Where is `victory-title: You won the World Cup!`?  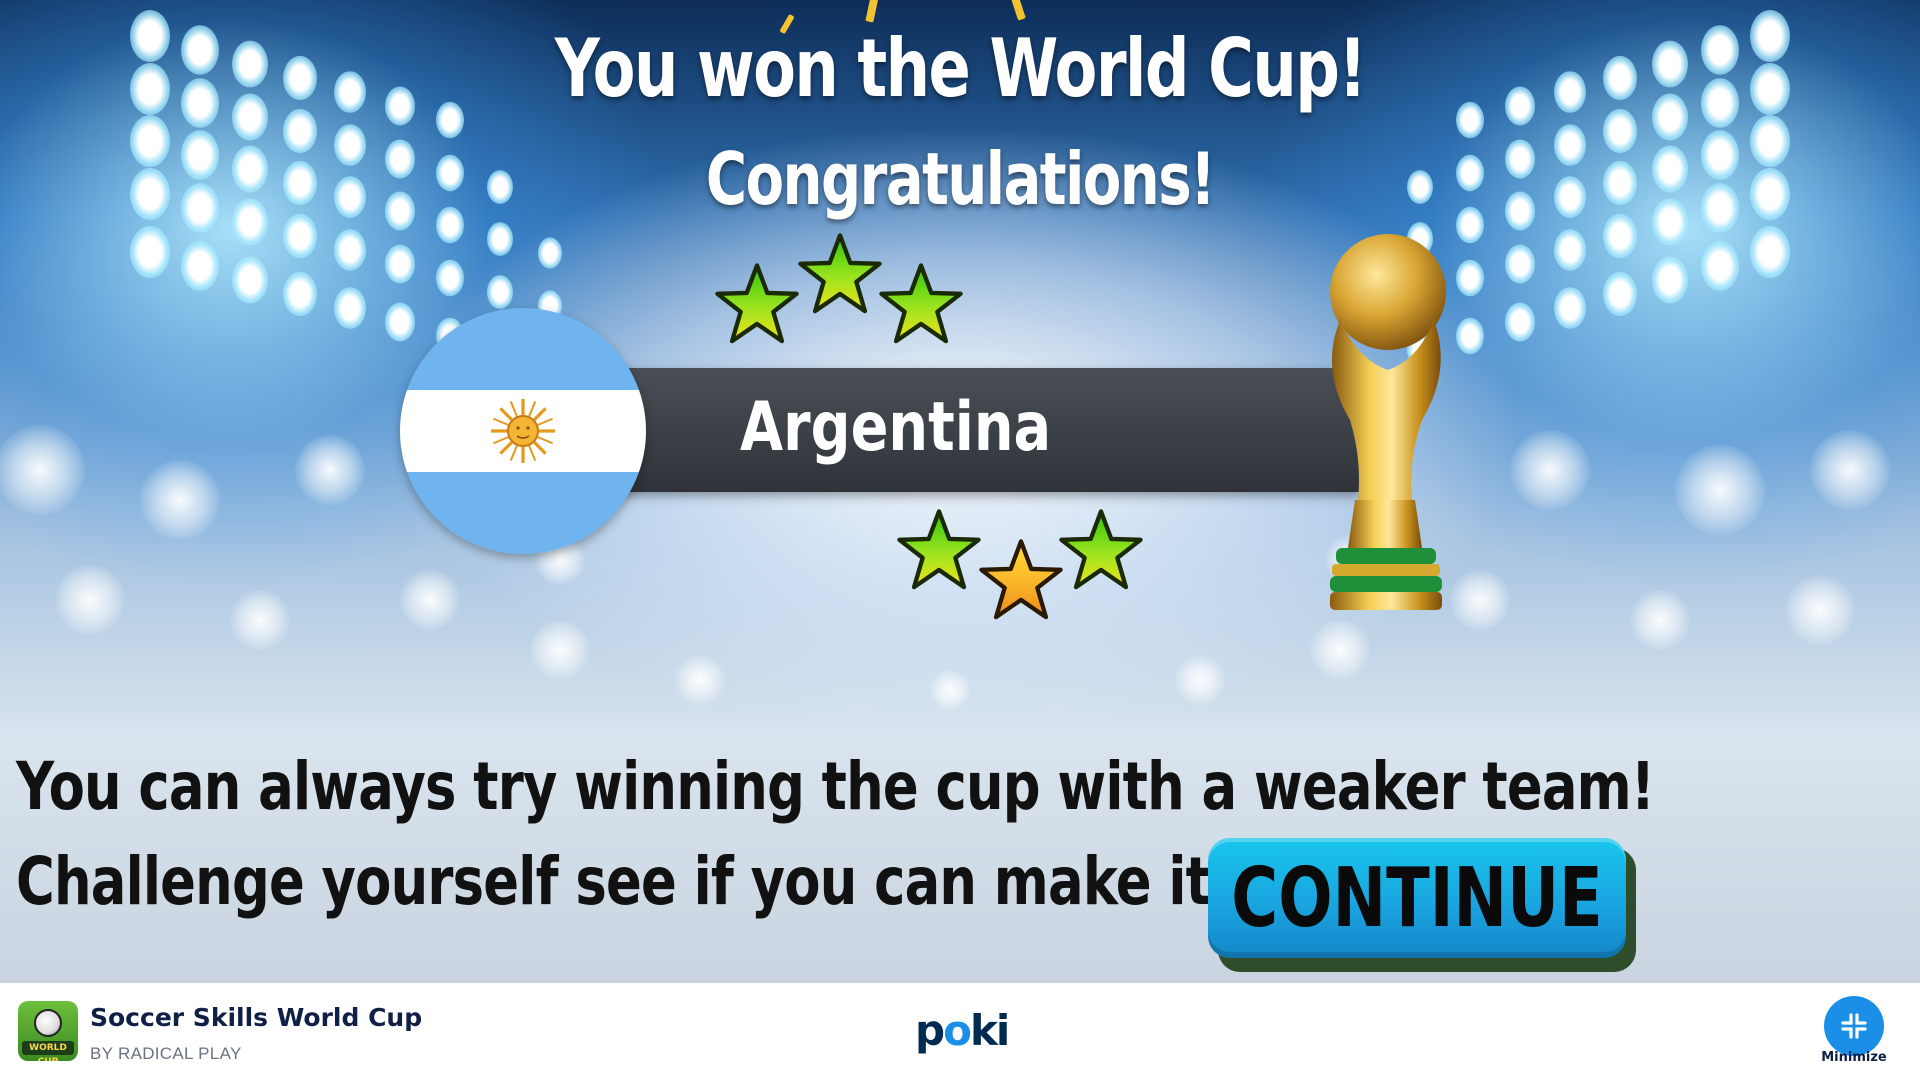 victory-title: You won the World Cup! is located at coordinates (960, 68).